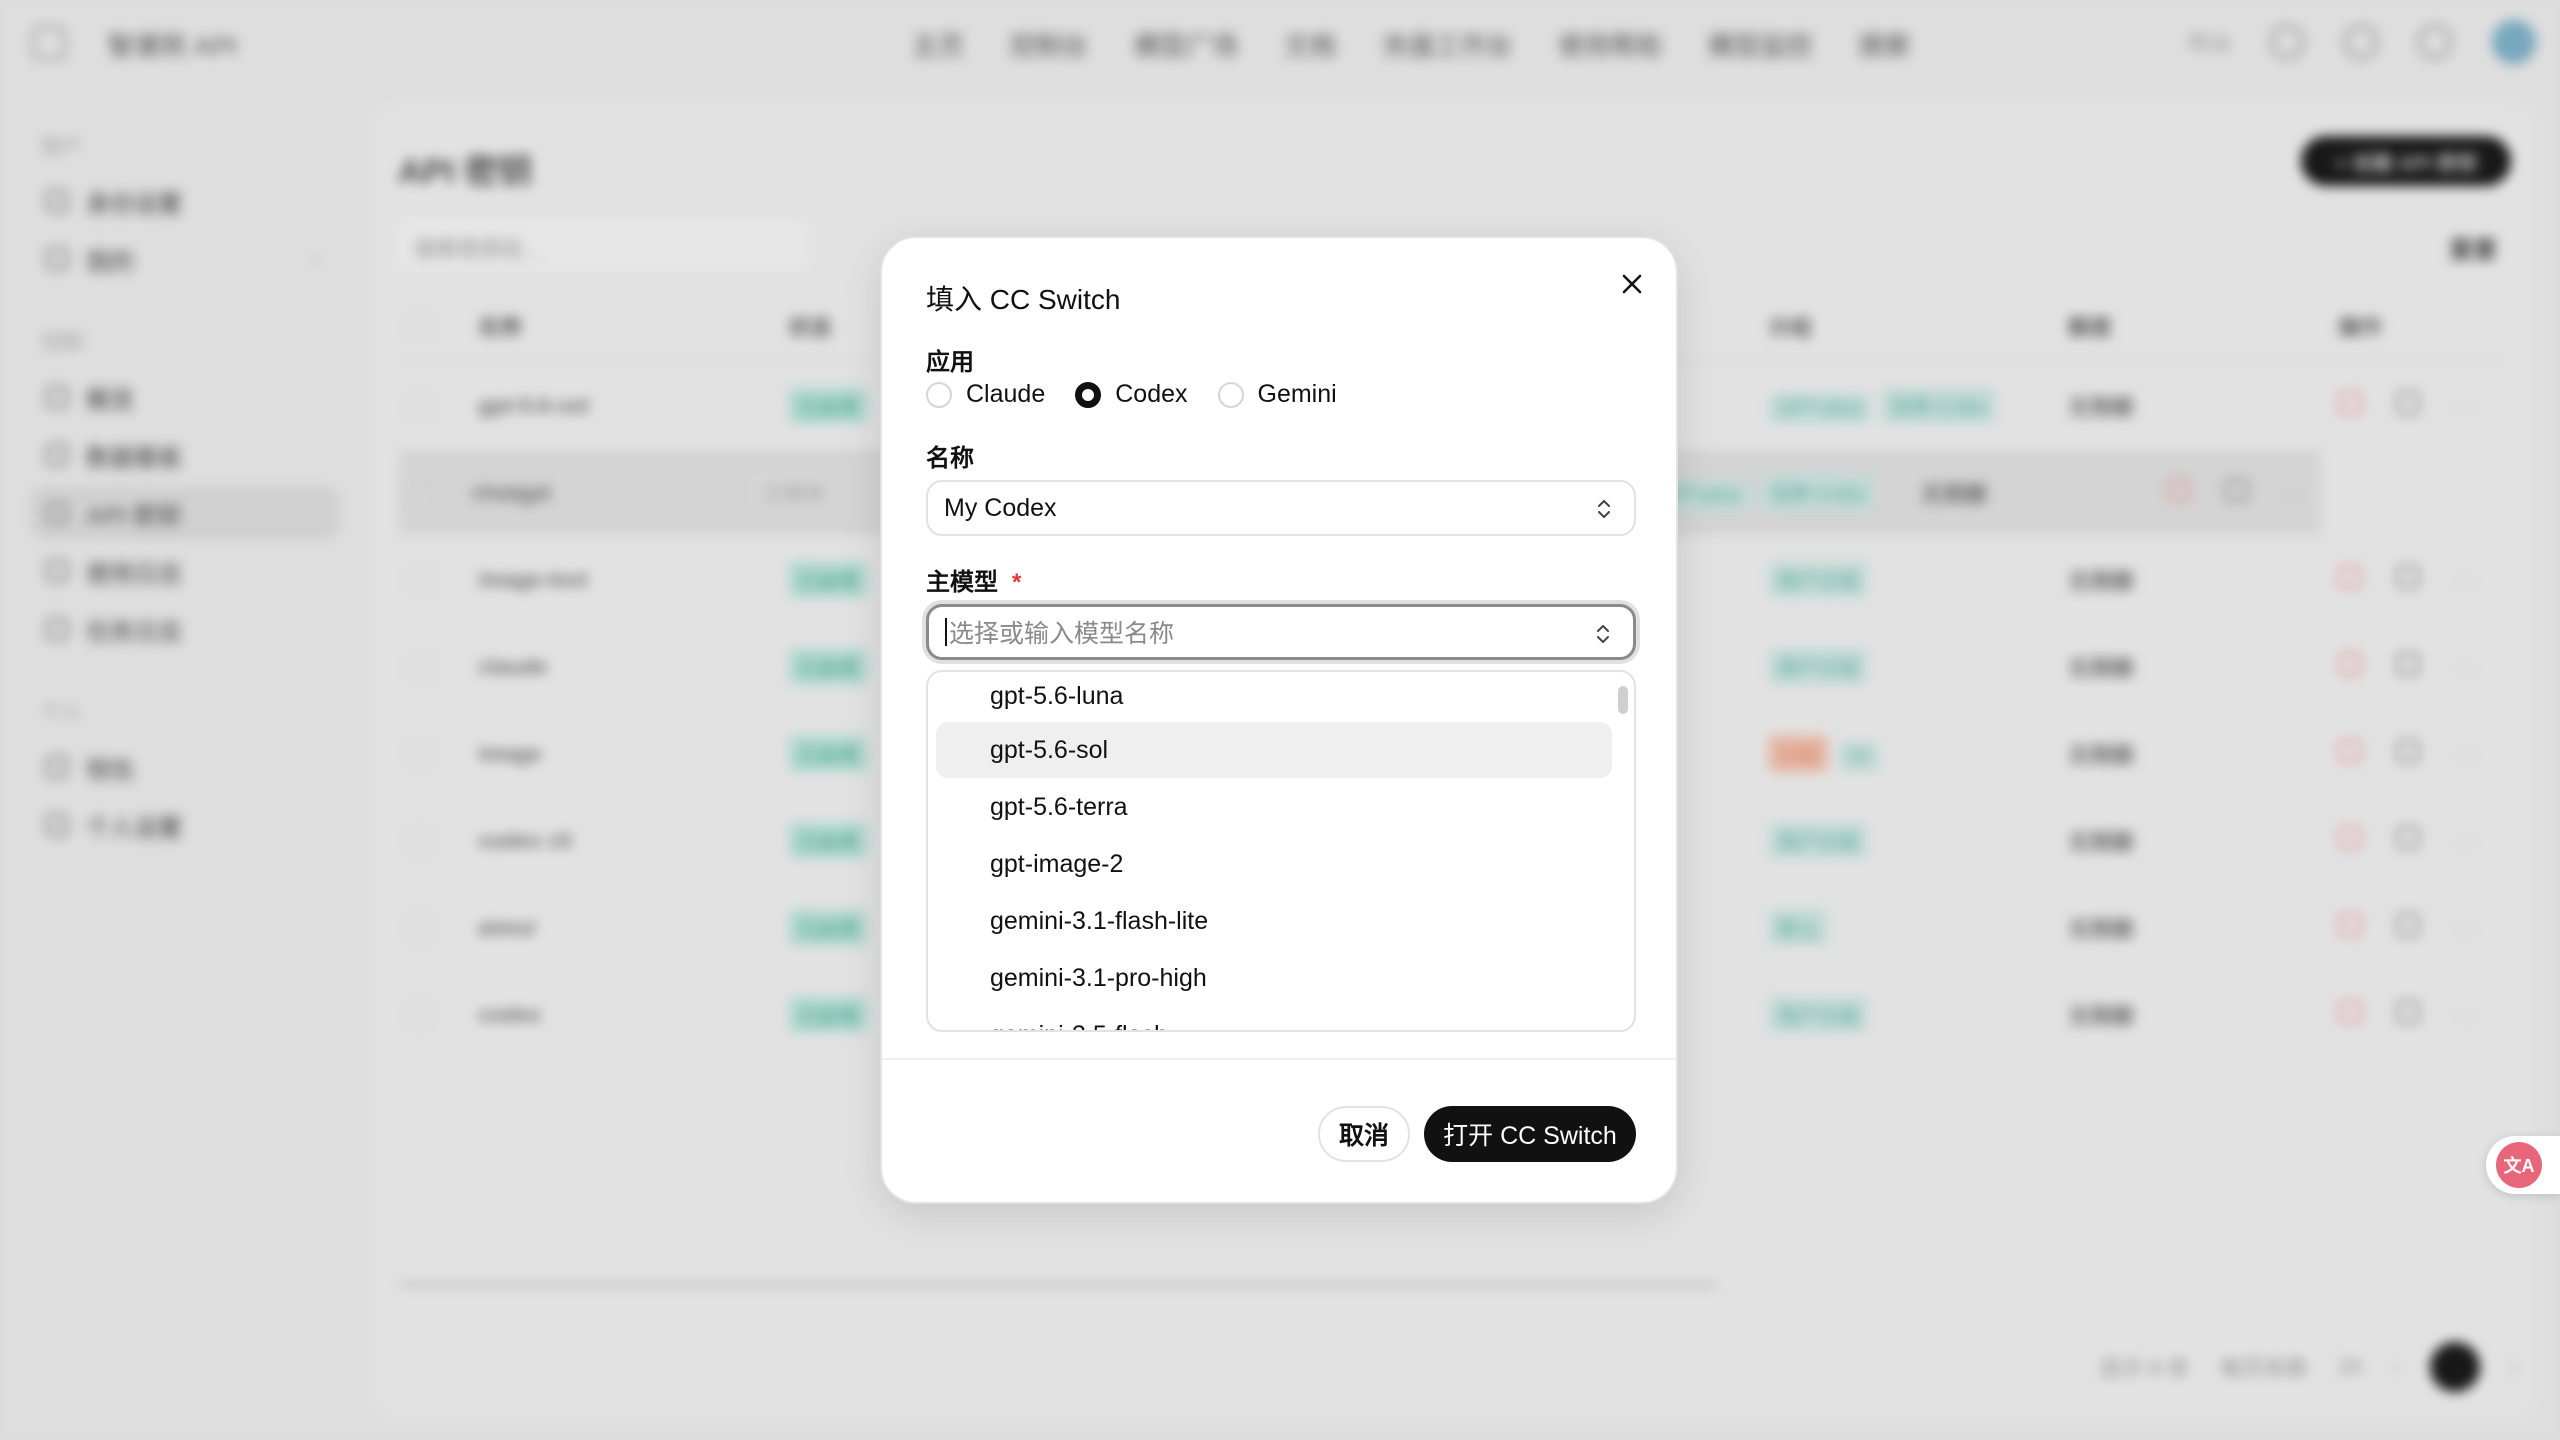  Describe the element at coordinates (1297, 394) in the screenshot. I see `radio-label: Gemini` at that location.